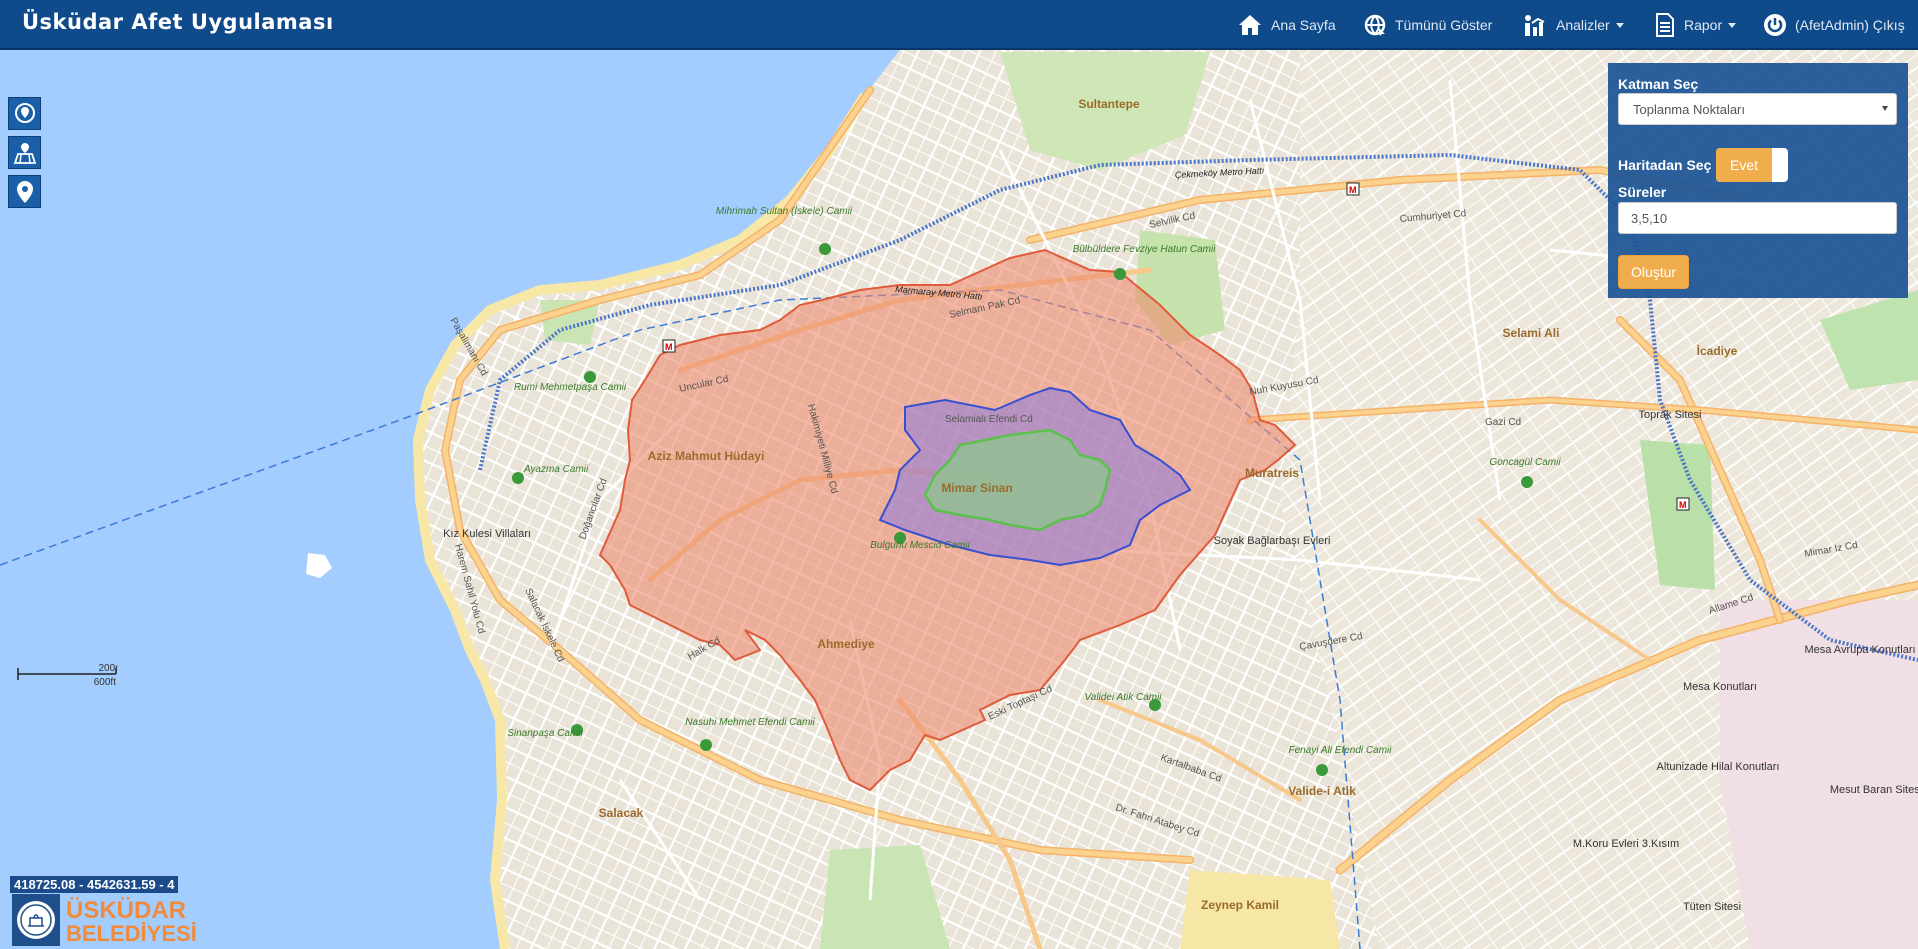 This screenshot has width=1918, height=949. Describe the element at coordinates (1665, 25) in the screenshot. I see `document-icon` at that location.